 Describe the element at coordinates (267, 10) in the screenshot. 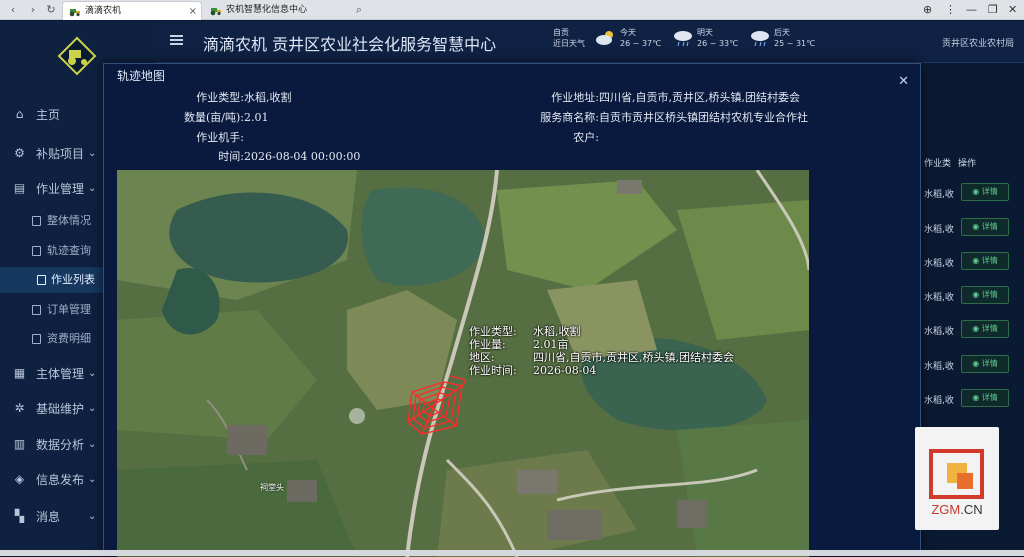

I see `tab-label: 农机智慧化信息中心` at that location.